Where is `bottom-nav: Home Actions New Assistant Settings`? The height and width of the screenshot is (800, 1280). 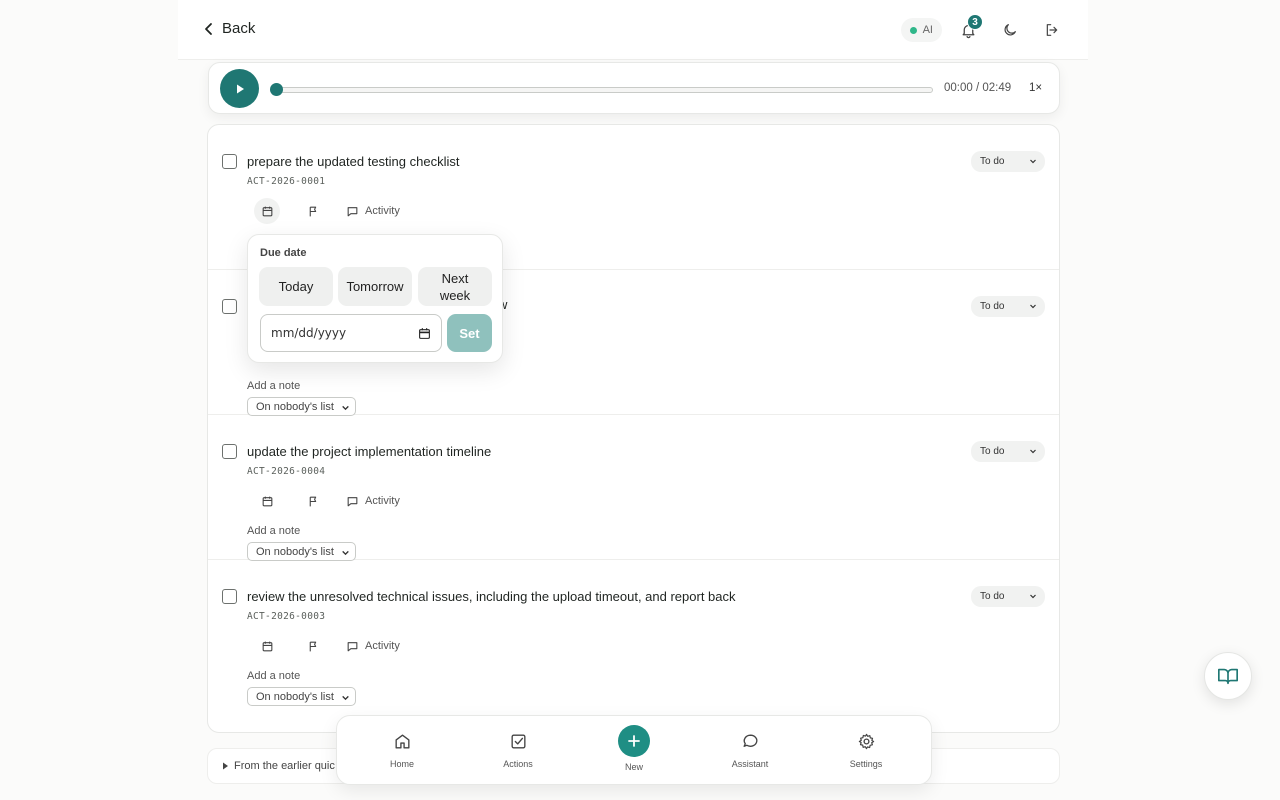 bottom-nav: Home Actions New Assistant Settings is located at coordinates (634, 750).